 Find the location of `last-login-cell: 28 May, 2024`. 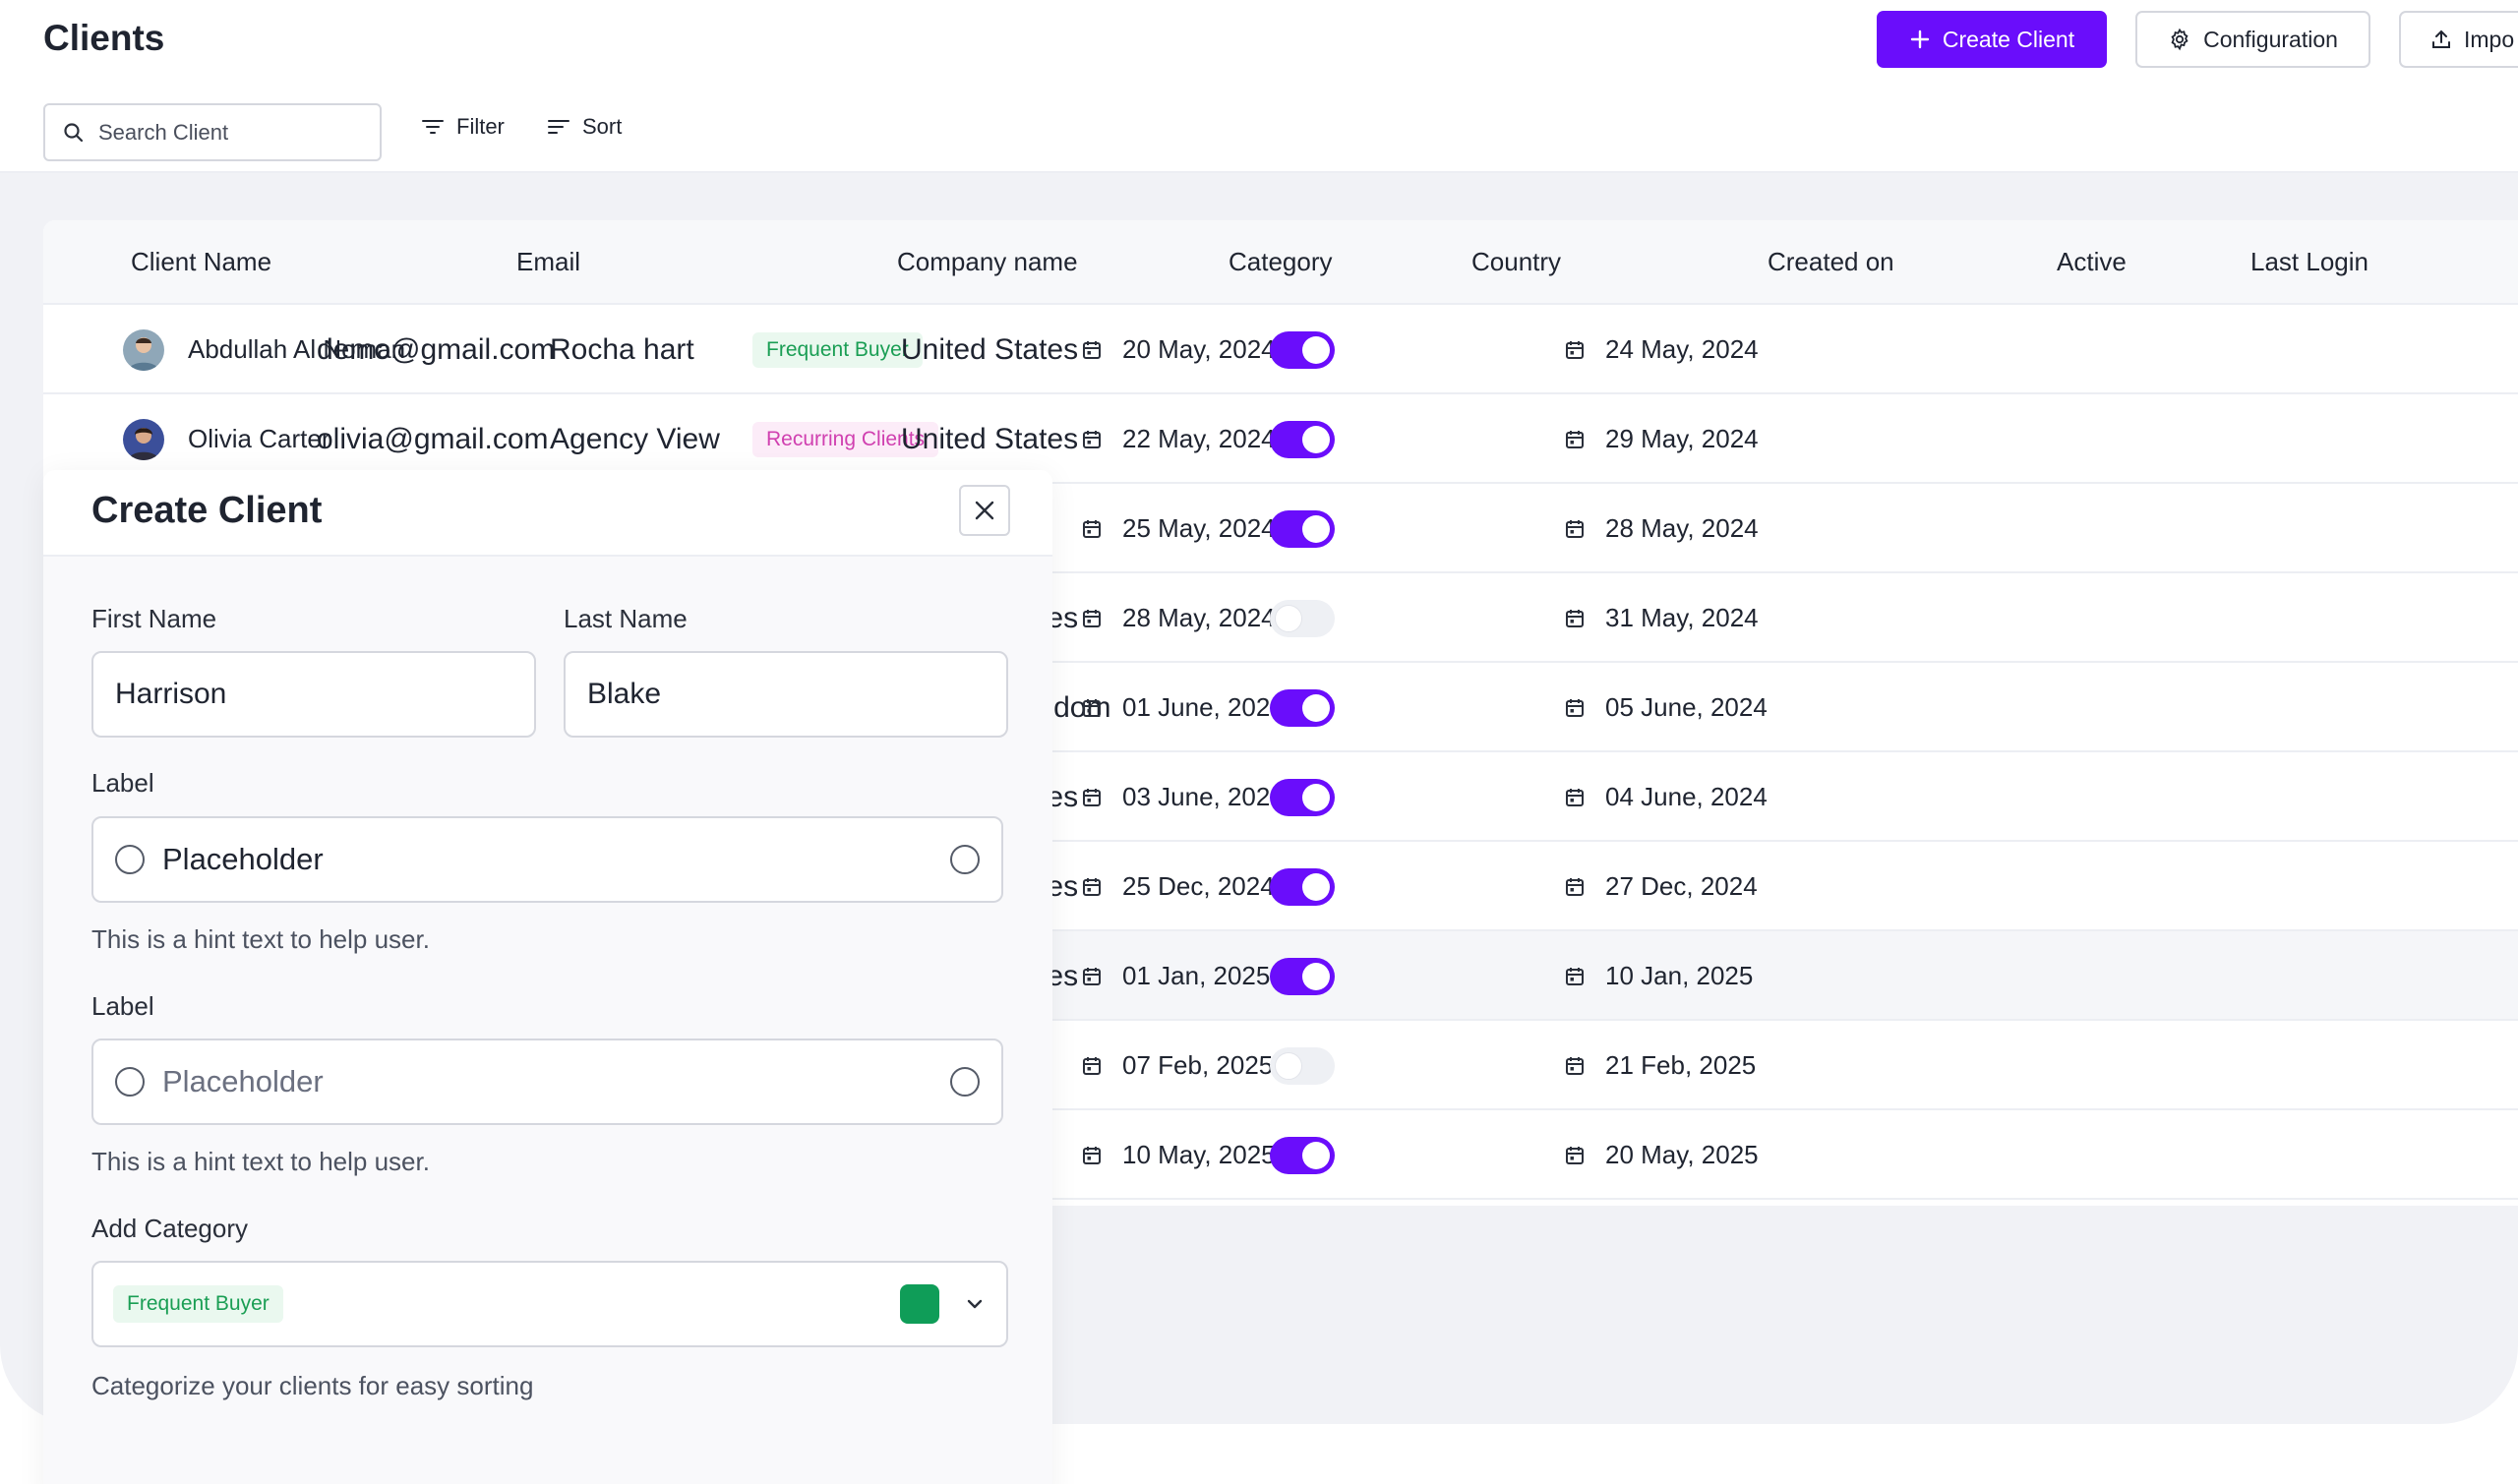

last-login-cell: 28 May, 2024 is located at coordinates (1662, 529).